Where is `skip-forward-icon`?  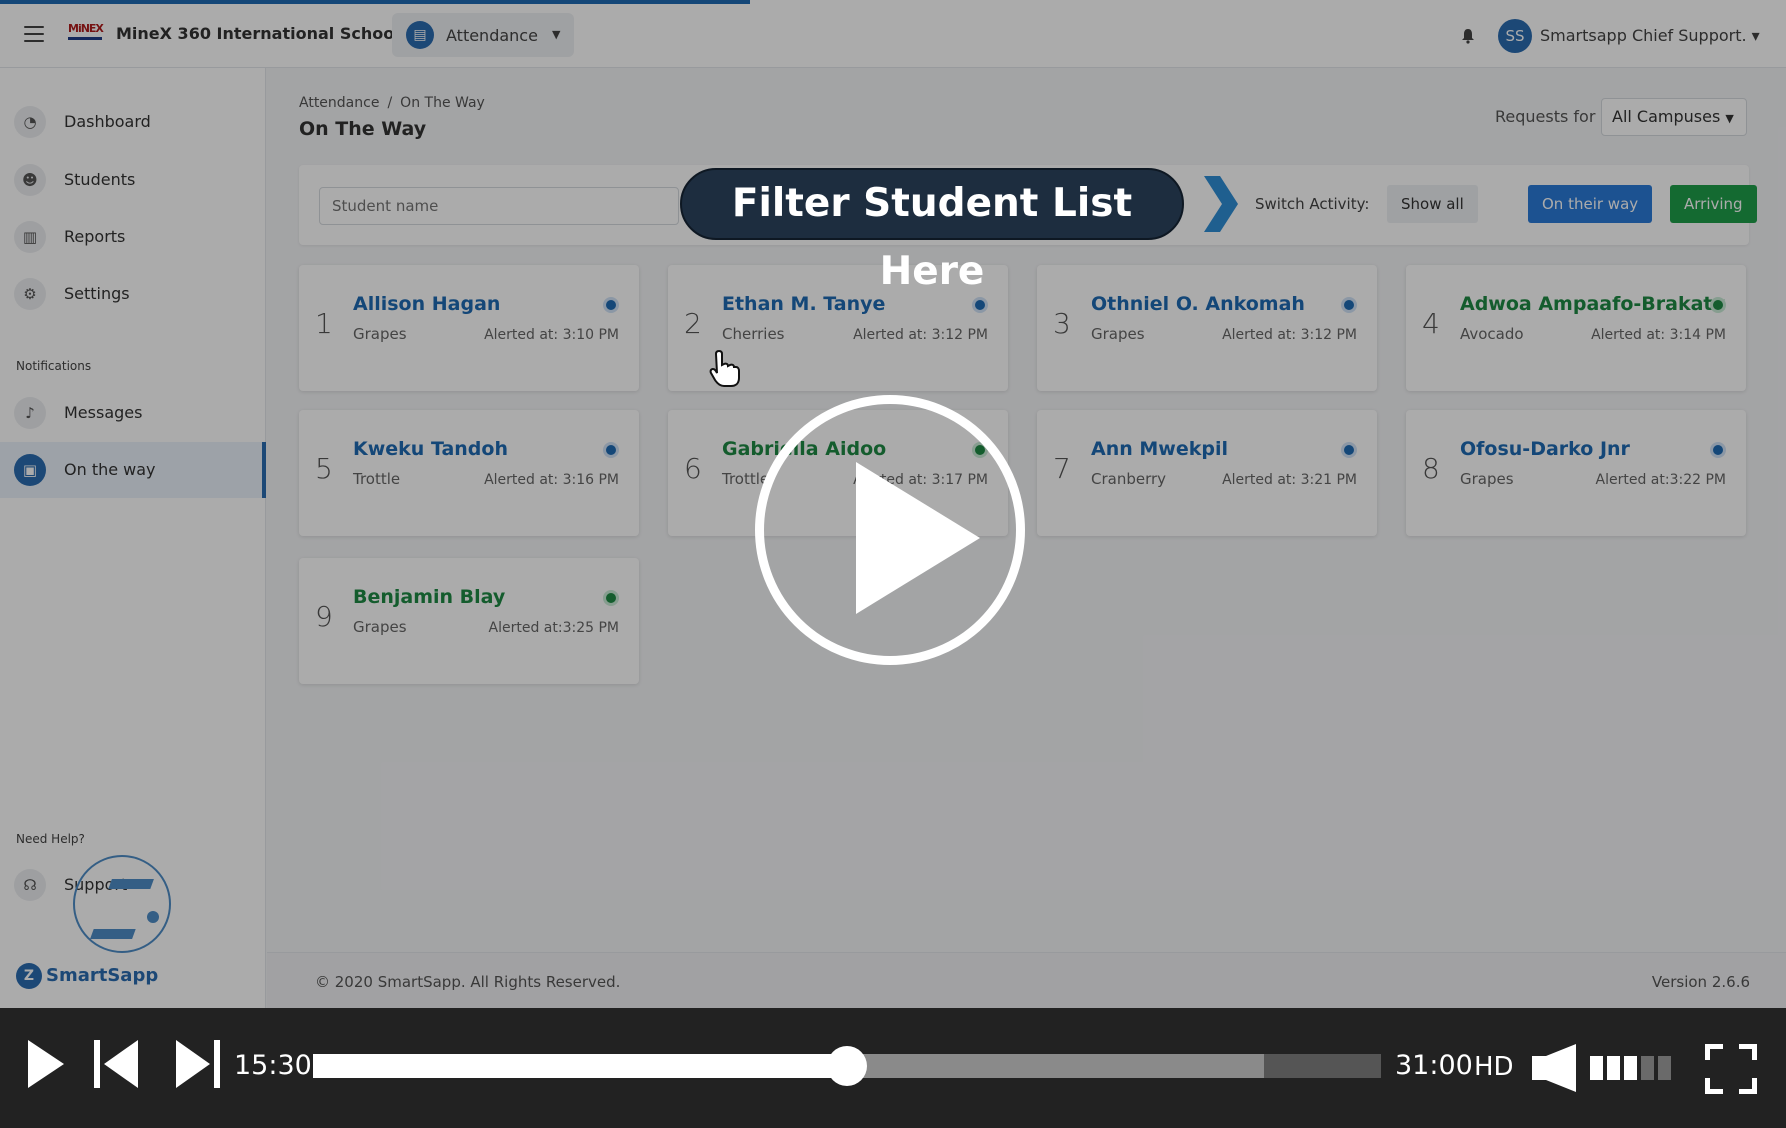 skip-forward-icon is located at coordinates (197, 1064).